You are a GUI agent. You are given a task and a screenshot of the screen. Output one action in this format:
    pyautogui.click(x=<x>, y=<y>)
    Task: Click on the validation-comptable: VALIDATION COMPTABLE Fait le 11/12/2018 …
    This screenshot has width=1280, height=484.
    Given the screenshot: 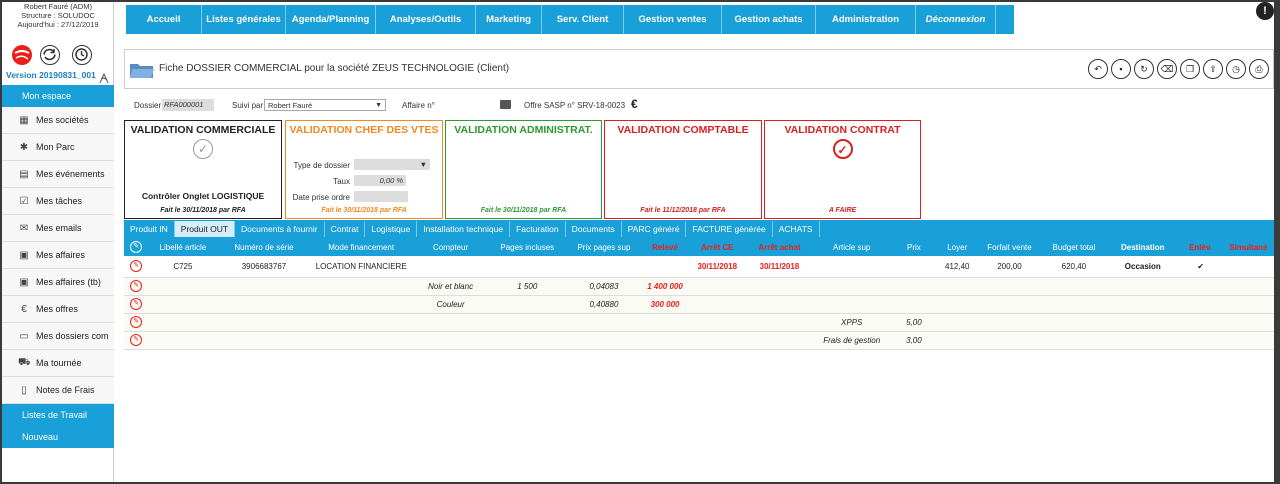 What is the action you would take?
    pyautogui.click(x=683, y=169)
    